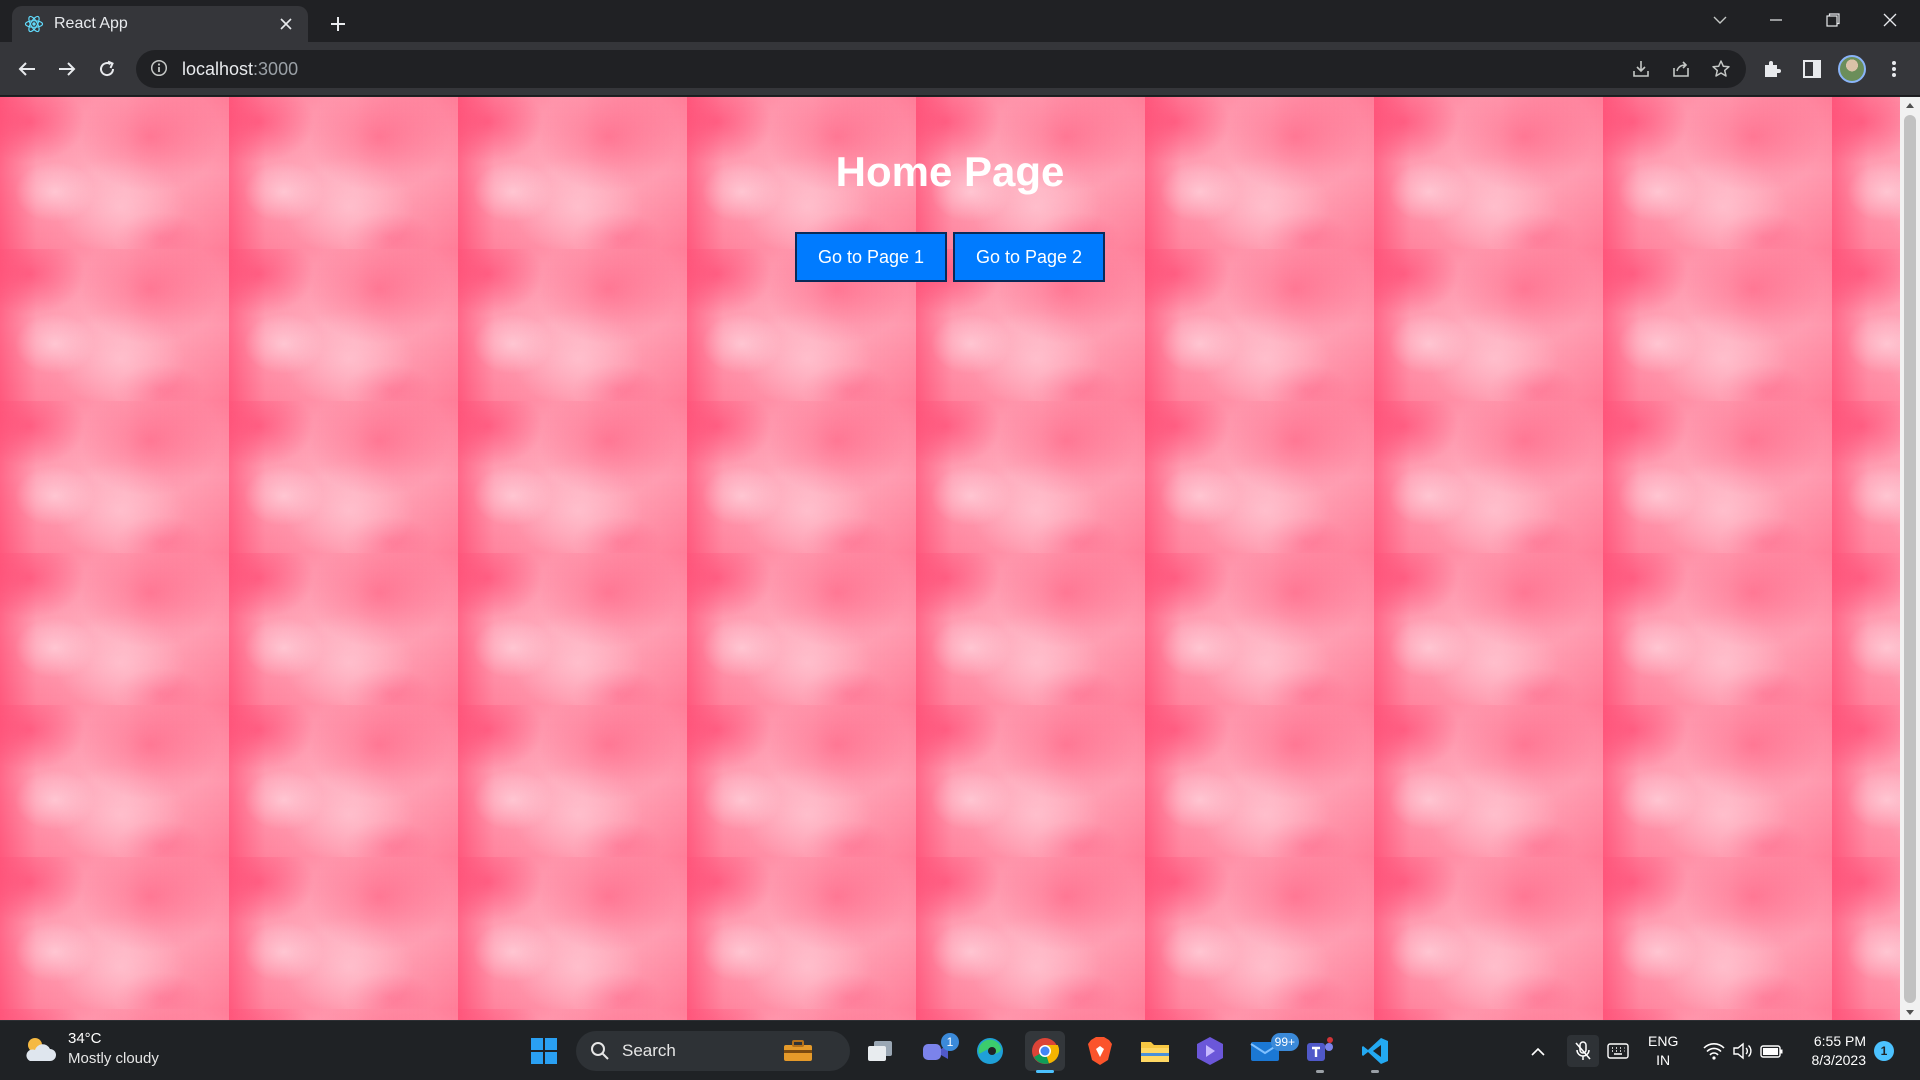  I want to click on chrome-browser-icon, so click(1045, 1052).